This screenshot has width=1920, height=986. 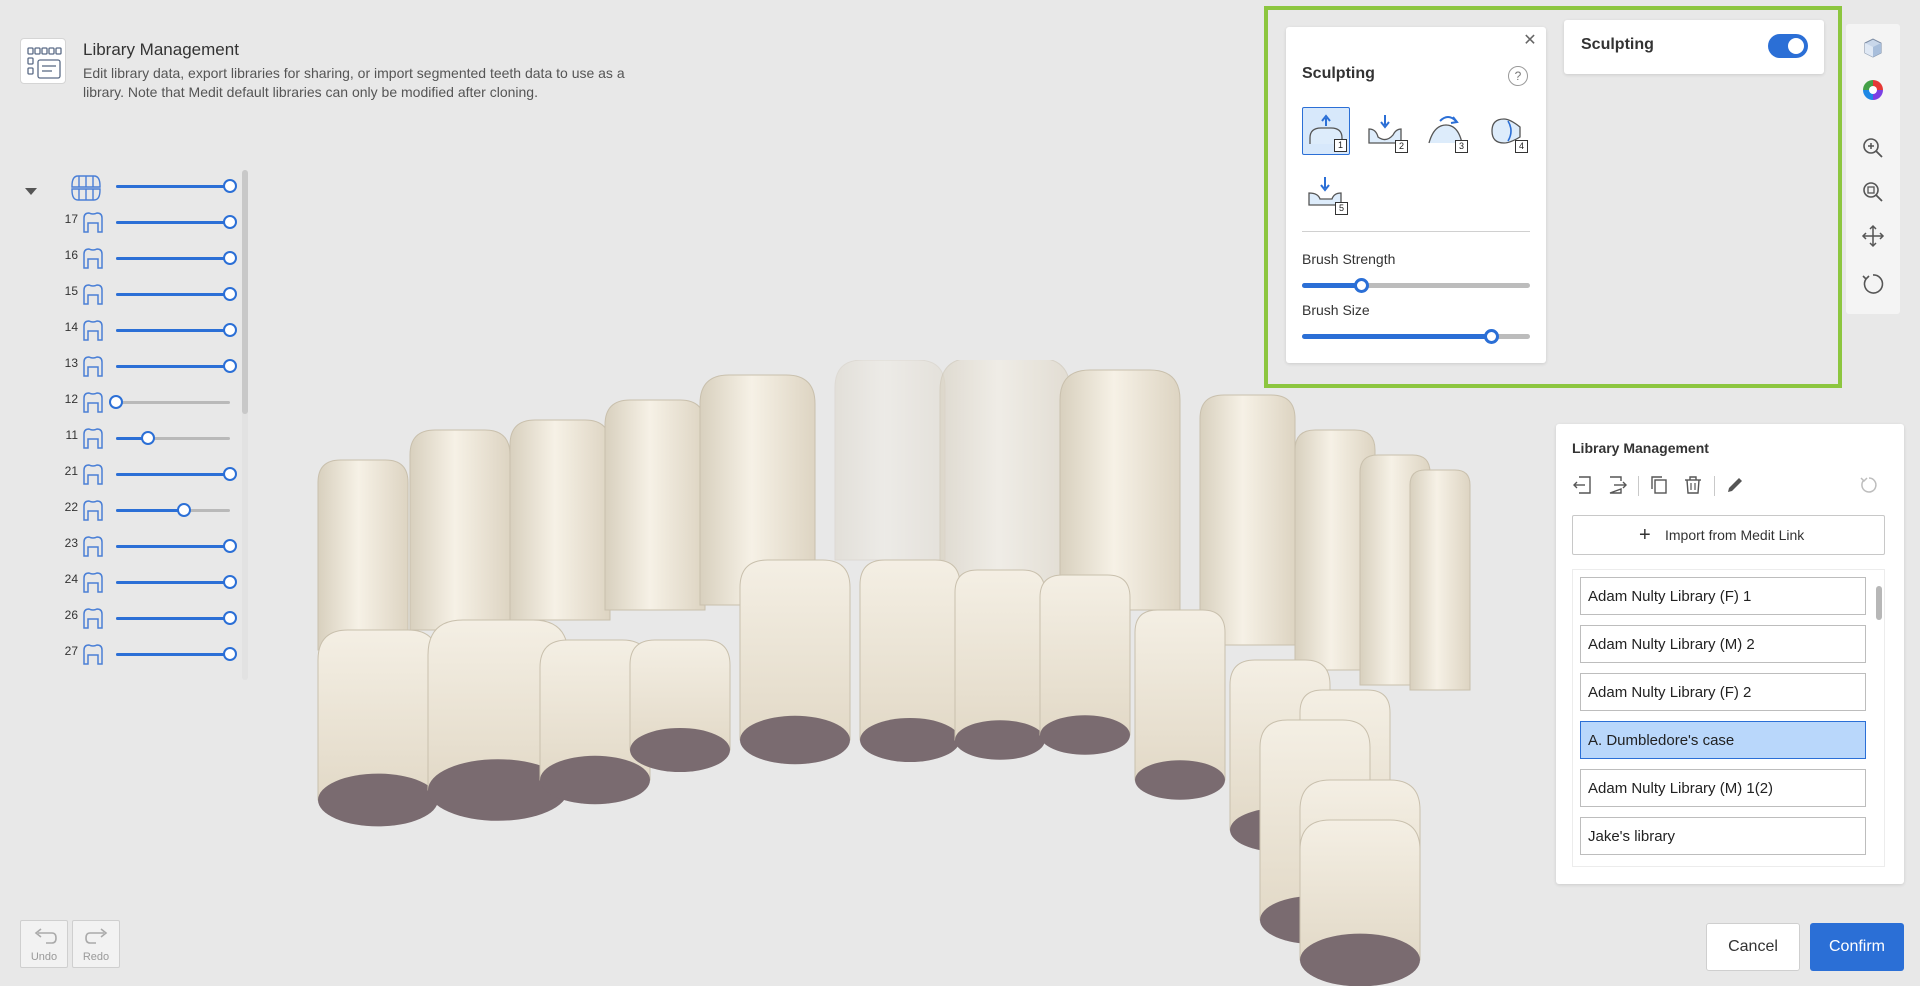 What do you see at coordinates (1416, 285) in the screenshot?
I see `brush-strength-slider` at bounding box center [1416, 285].